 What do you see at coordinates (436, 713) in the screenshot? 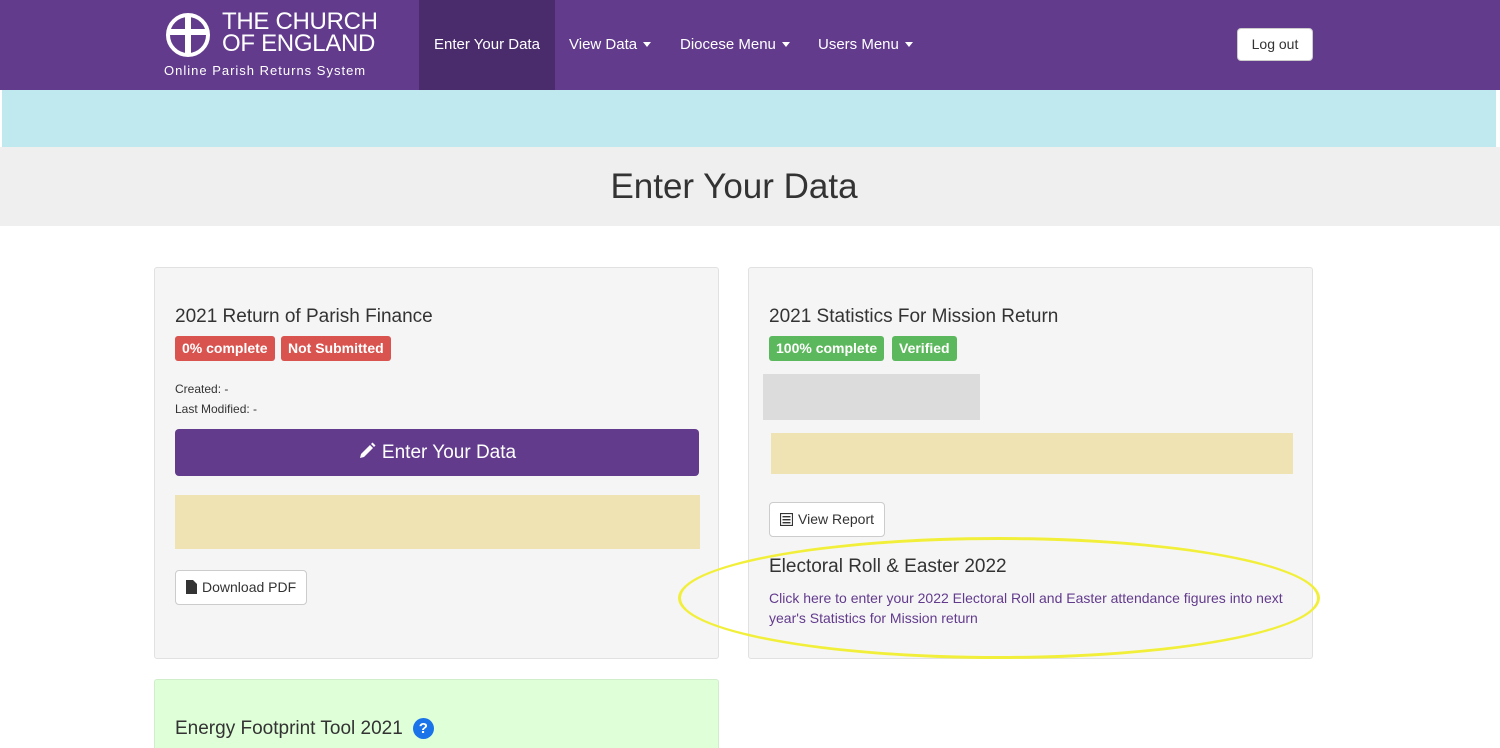
I see `energy-footprint-panel: Energy Footprint Tool 2021?` at bounding box center [436, 713].